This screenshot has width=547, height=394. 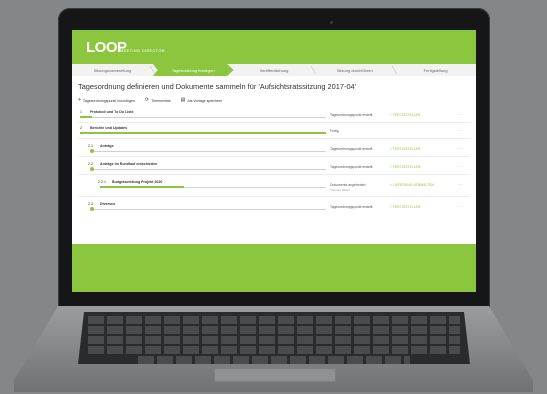 What do you see at coordinates (112, 112) in the screenshot?
I see `agenda-item-label: Protokoll und To Do Liste` at bounding box center [112, 112].